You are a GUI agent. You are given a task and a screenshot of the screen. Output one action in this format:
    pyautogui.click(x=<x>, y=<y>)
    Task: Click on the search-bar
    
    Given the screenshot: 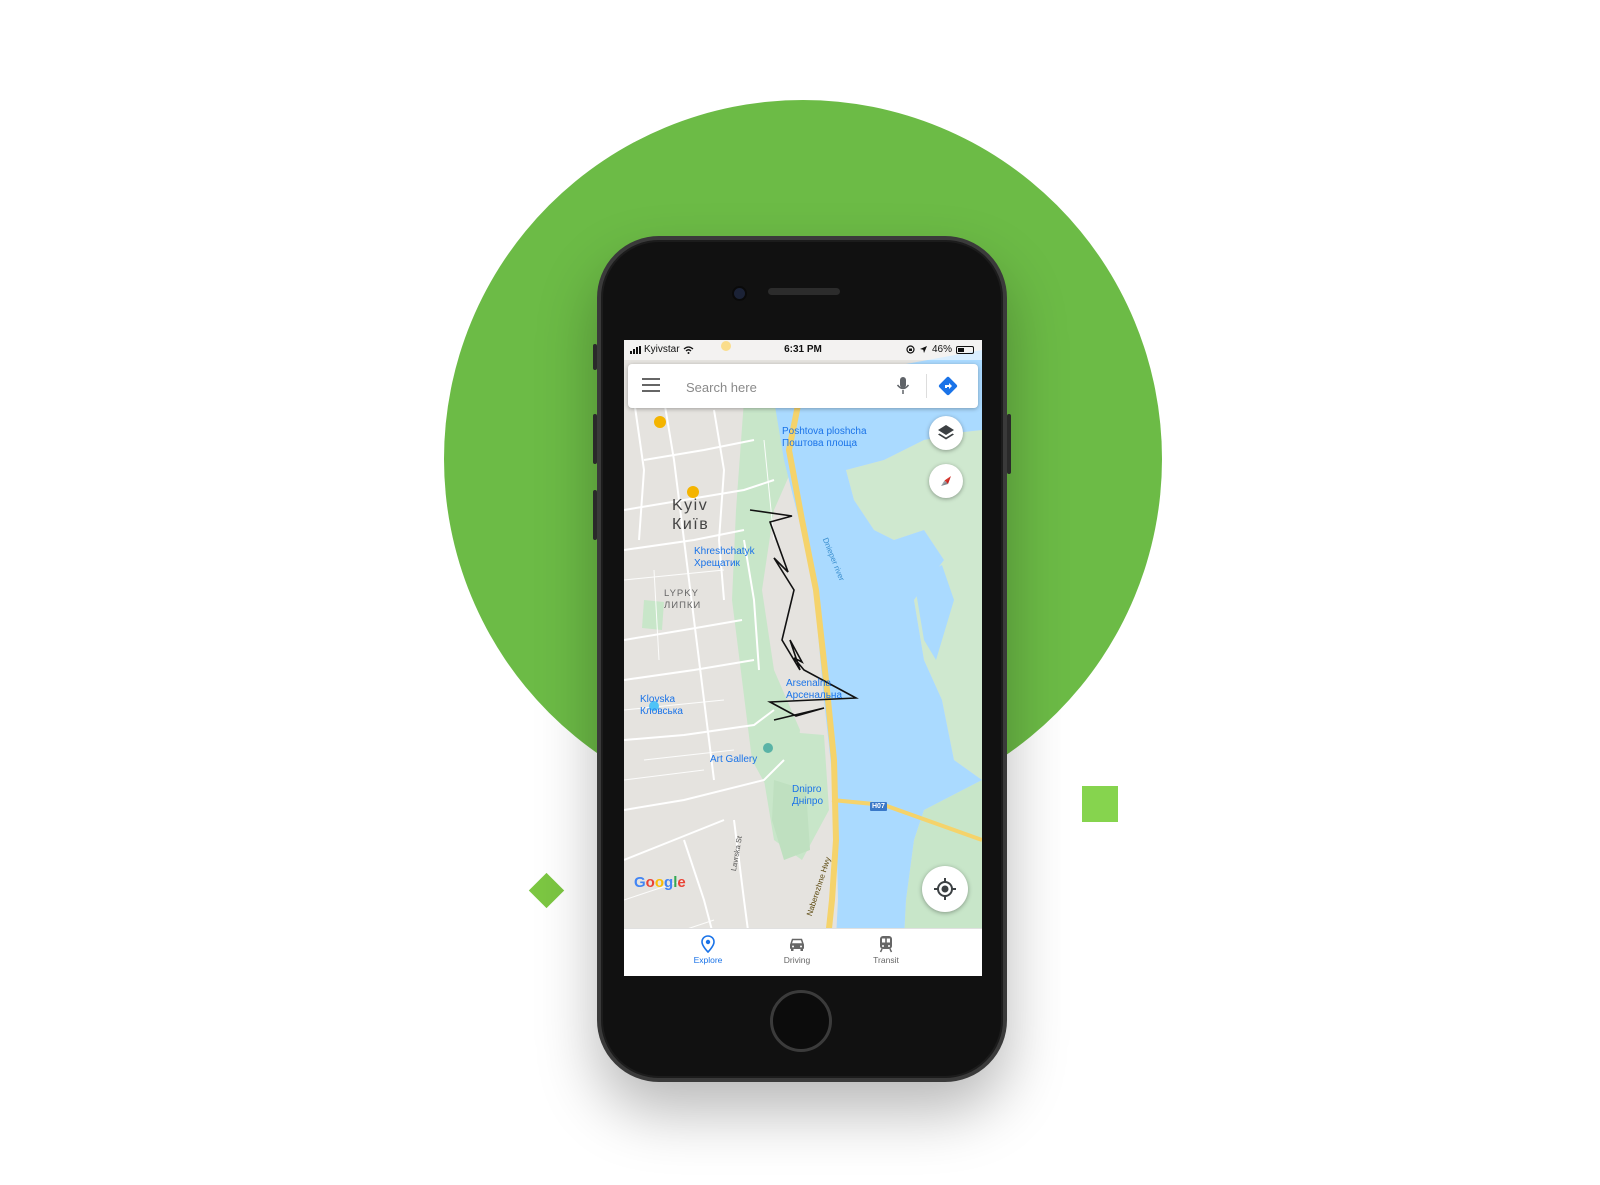 What is the action you would take?
    pyautogui.click(x=803, y=386)
    